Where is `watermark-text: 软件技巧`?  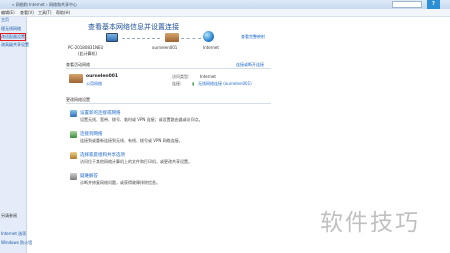
watermark-text: 软件技巧 is located at coordinates (370, 223).